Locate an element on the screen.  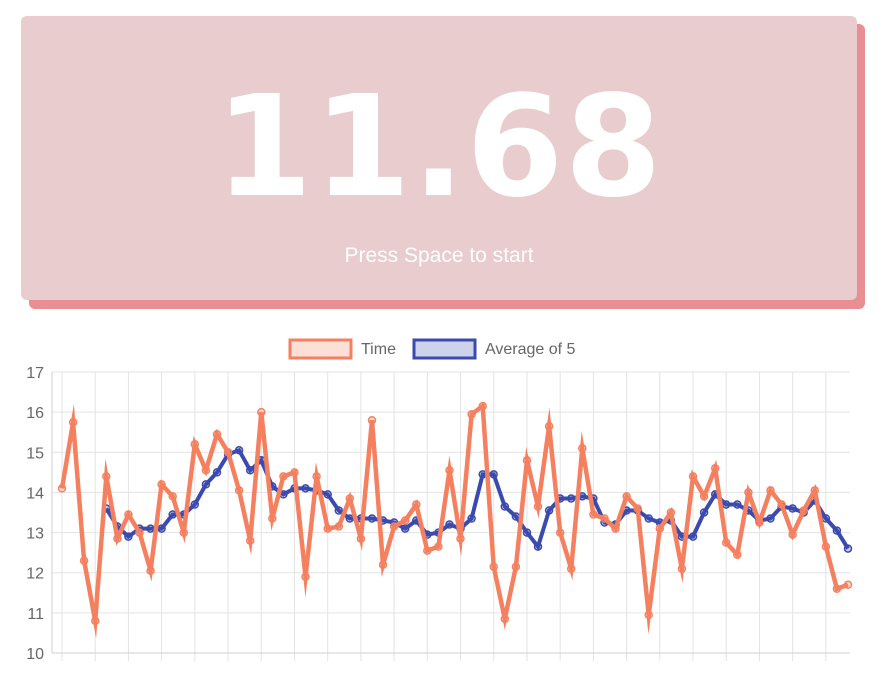
y-tick-label: 15 is located at coordinates (35, 453).